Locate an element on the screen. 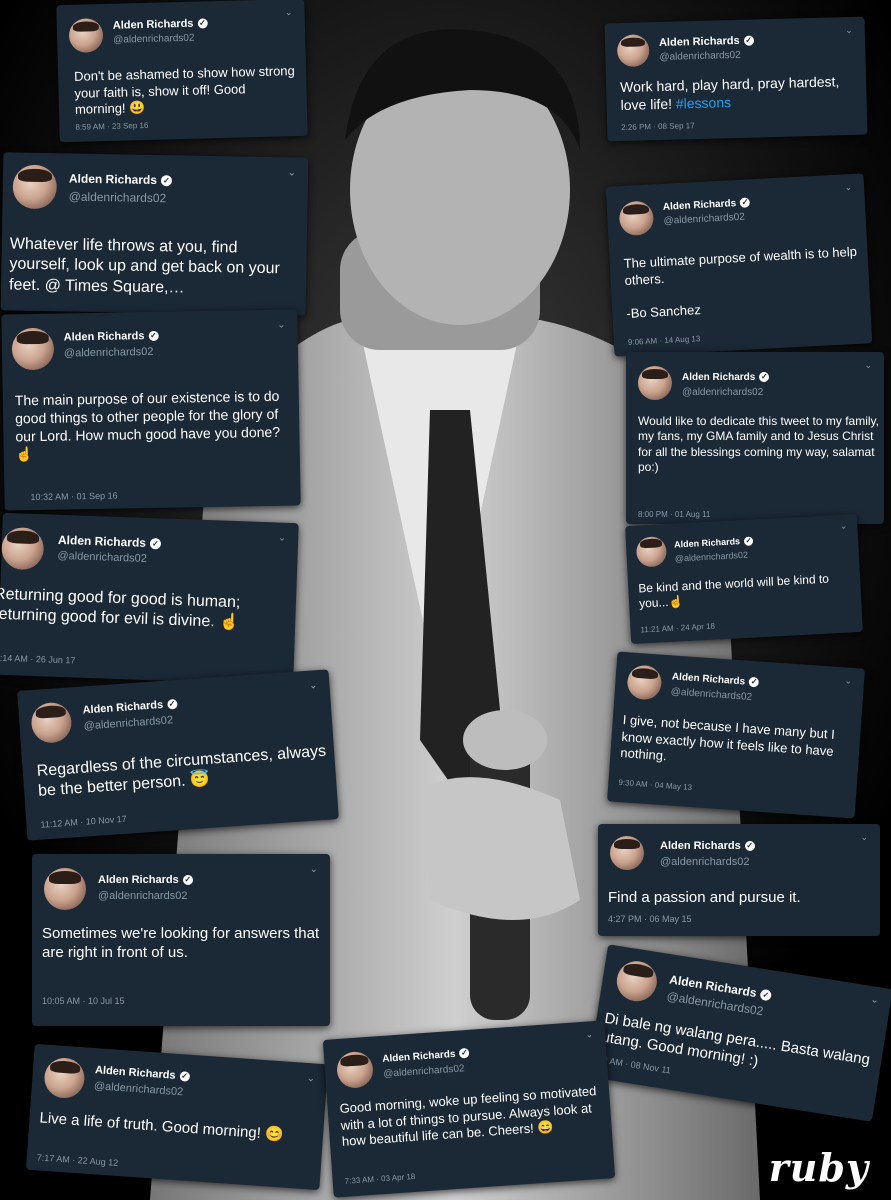  hashtag-link: #lessons is located at coordinates (704, 102).